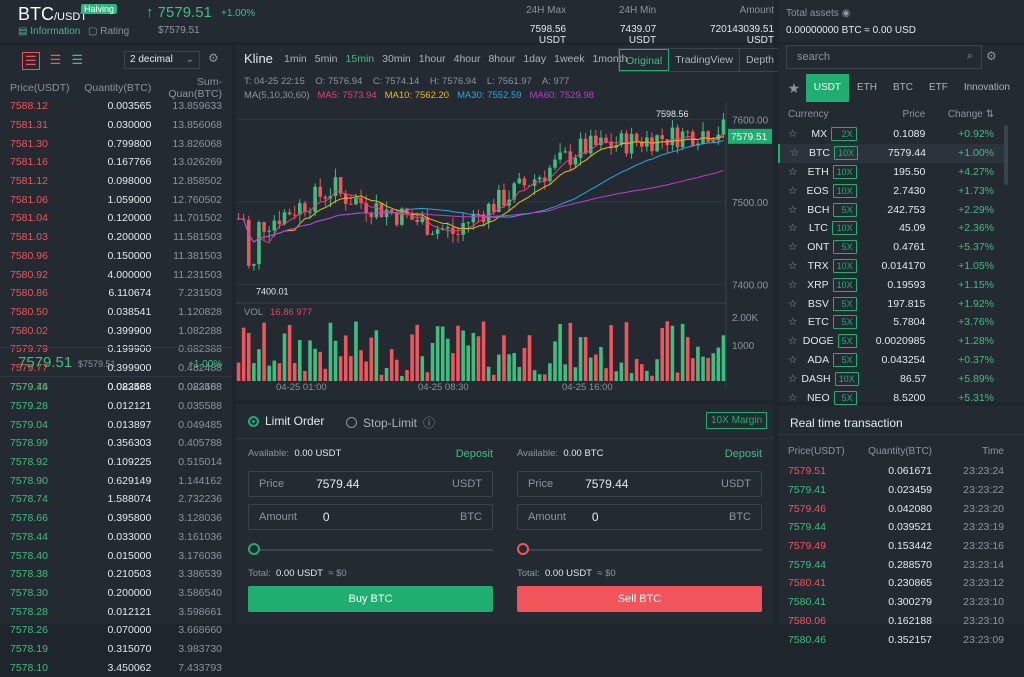  I want to click on view-depth: Depth, so click(760, 60).